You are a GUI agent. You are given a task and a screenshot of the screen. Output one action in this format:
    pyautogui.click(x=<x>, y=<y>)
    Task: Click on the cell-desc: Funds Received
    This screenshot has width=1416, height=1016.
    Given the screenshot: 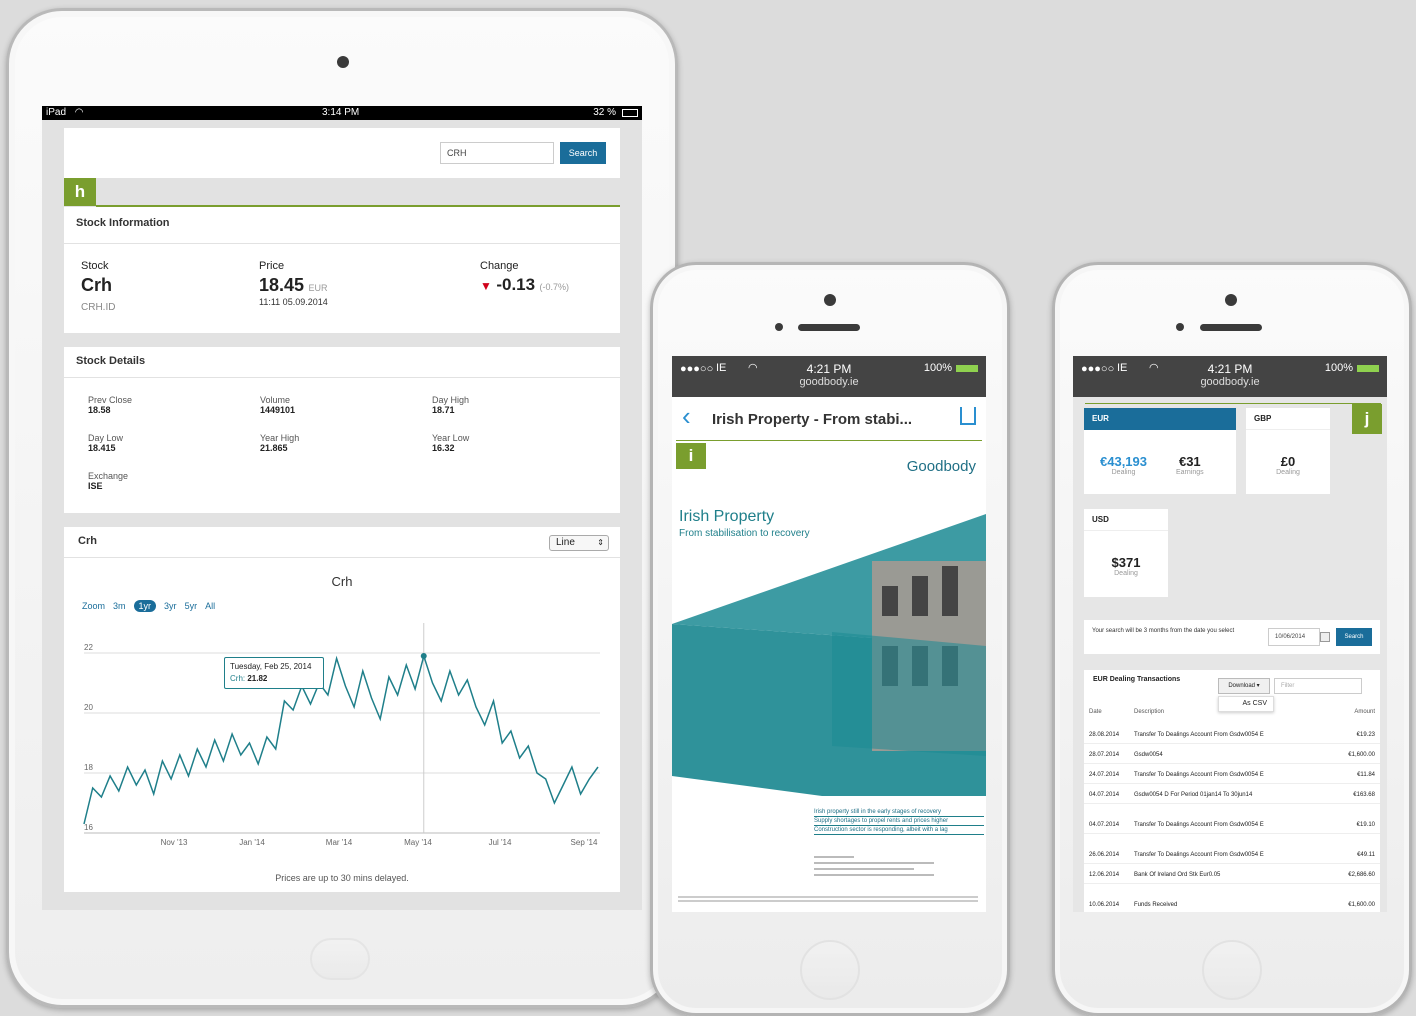 What is the action you would take?
    pyautogui.click(x=1156, y=905)
    